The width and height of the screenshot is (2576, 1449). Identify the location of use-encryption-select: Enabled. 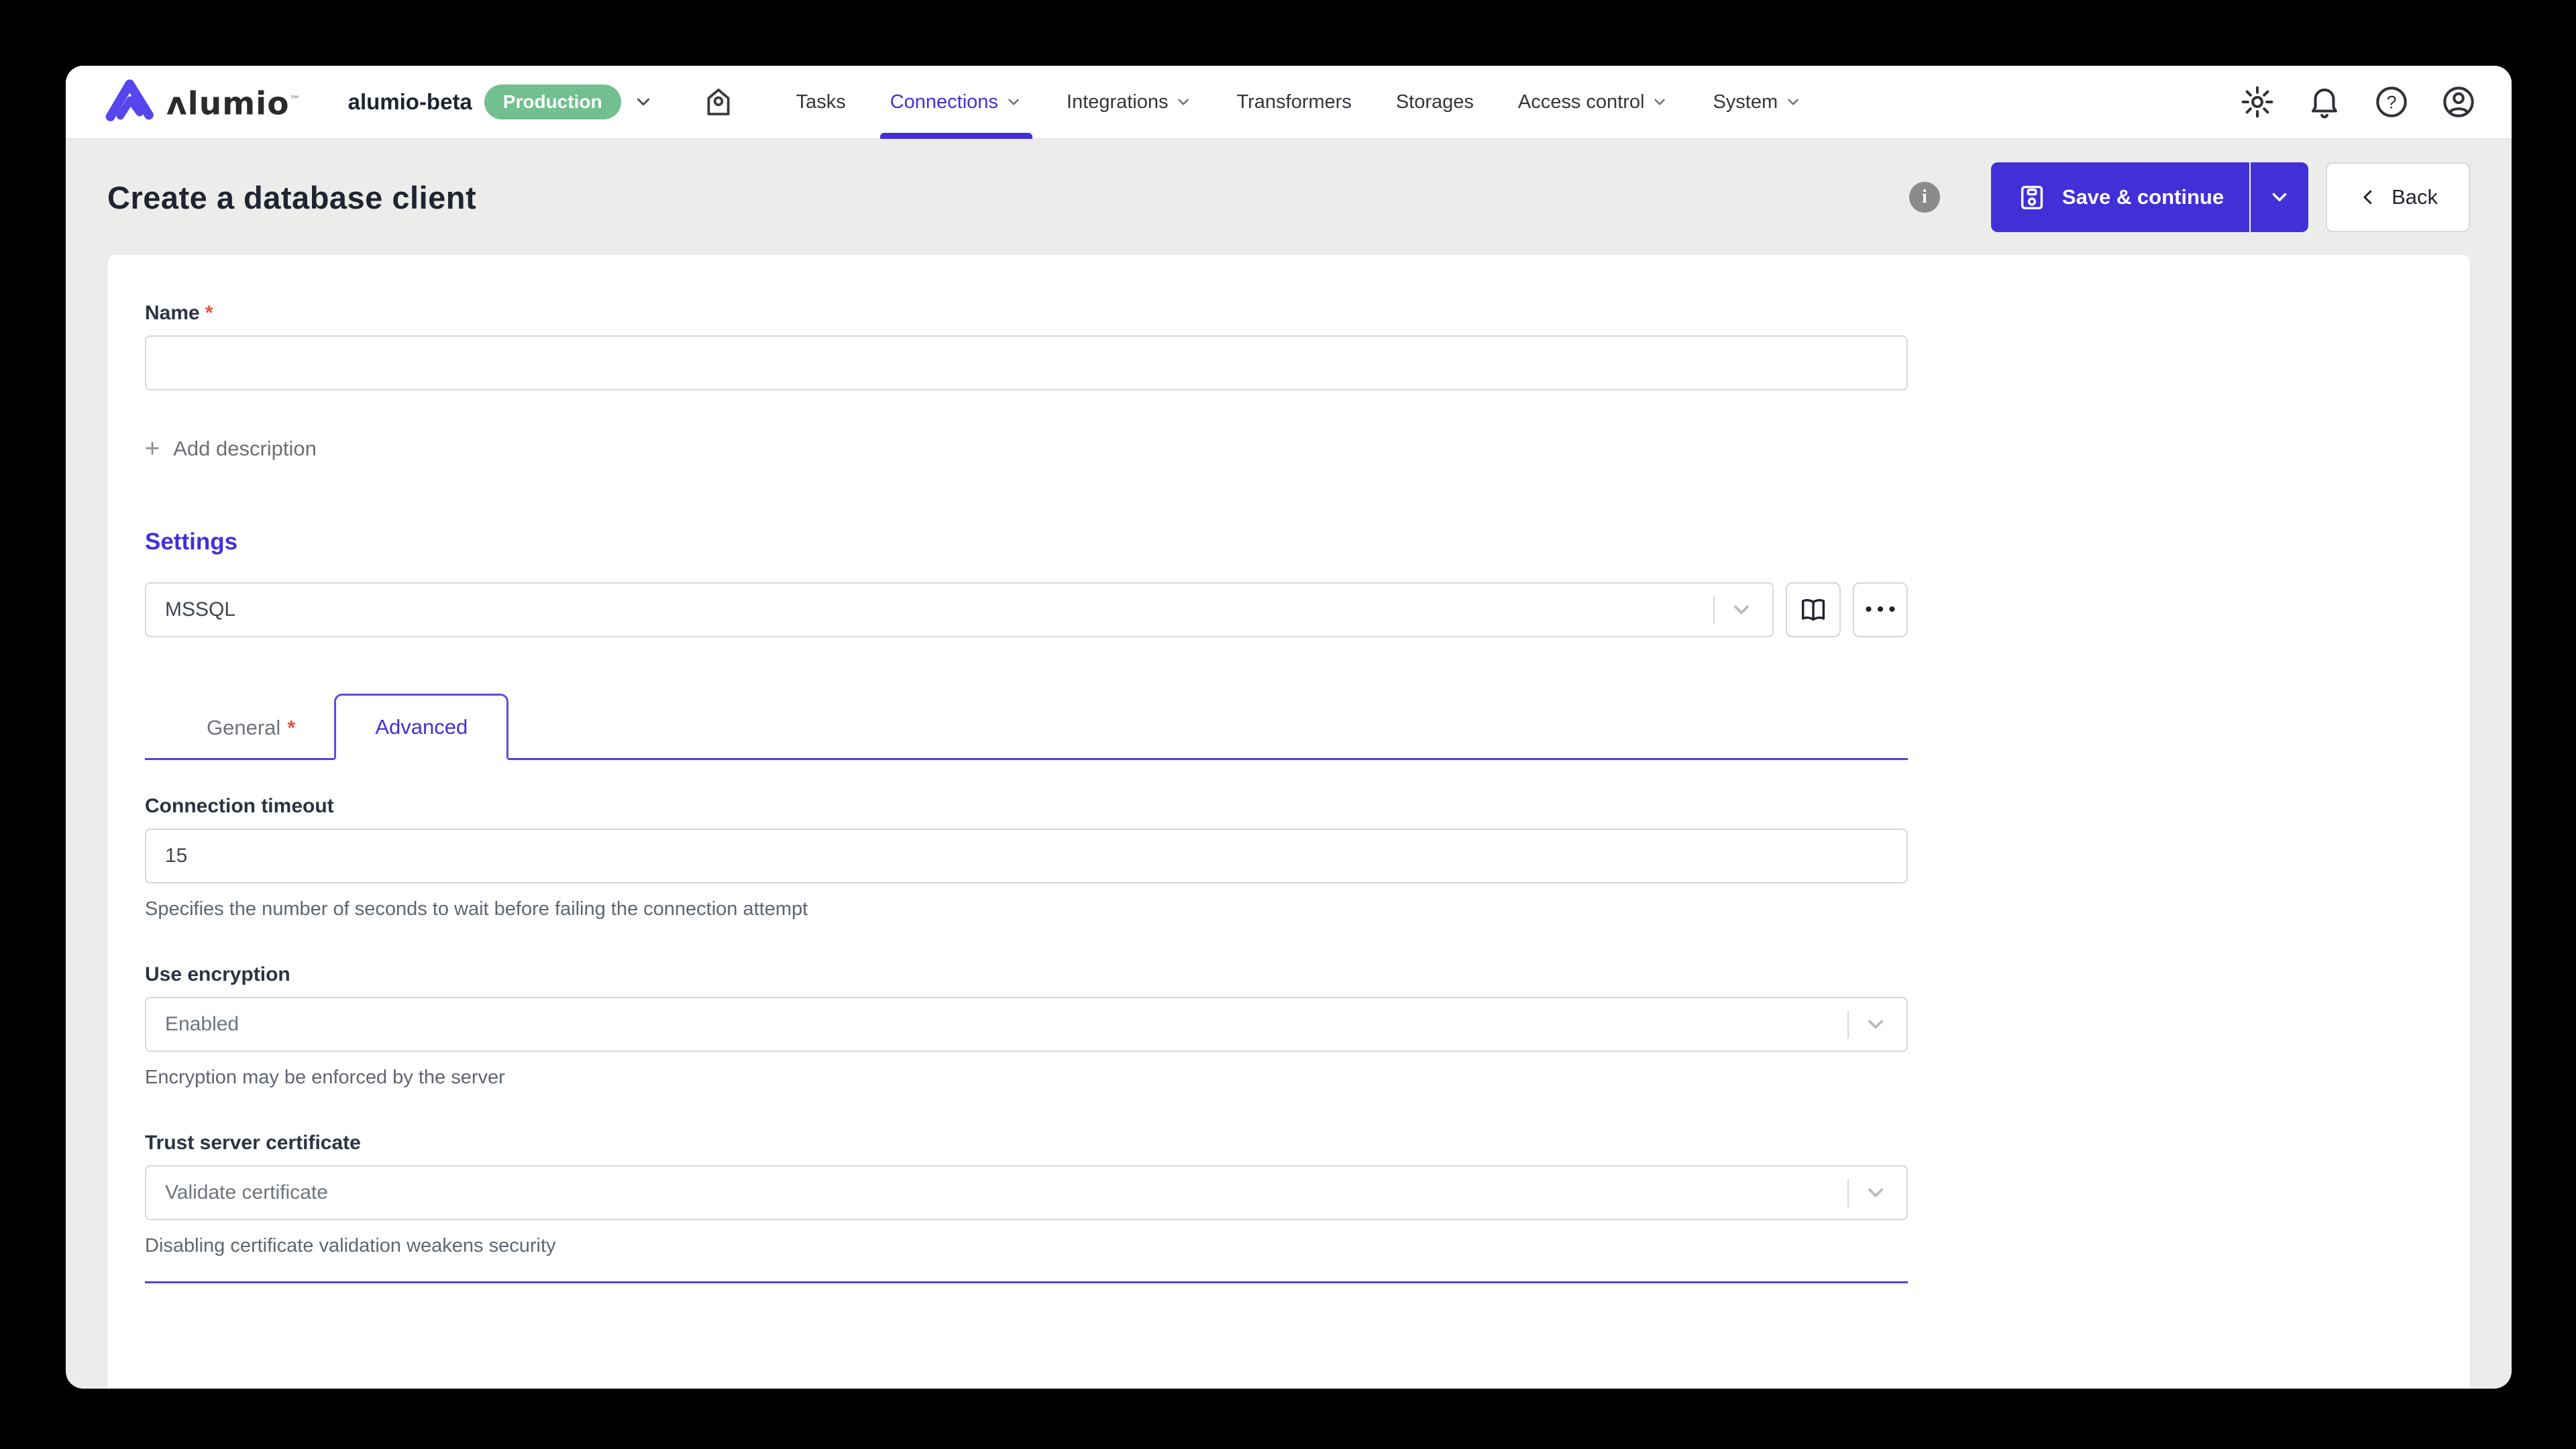
(1026, 1024).